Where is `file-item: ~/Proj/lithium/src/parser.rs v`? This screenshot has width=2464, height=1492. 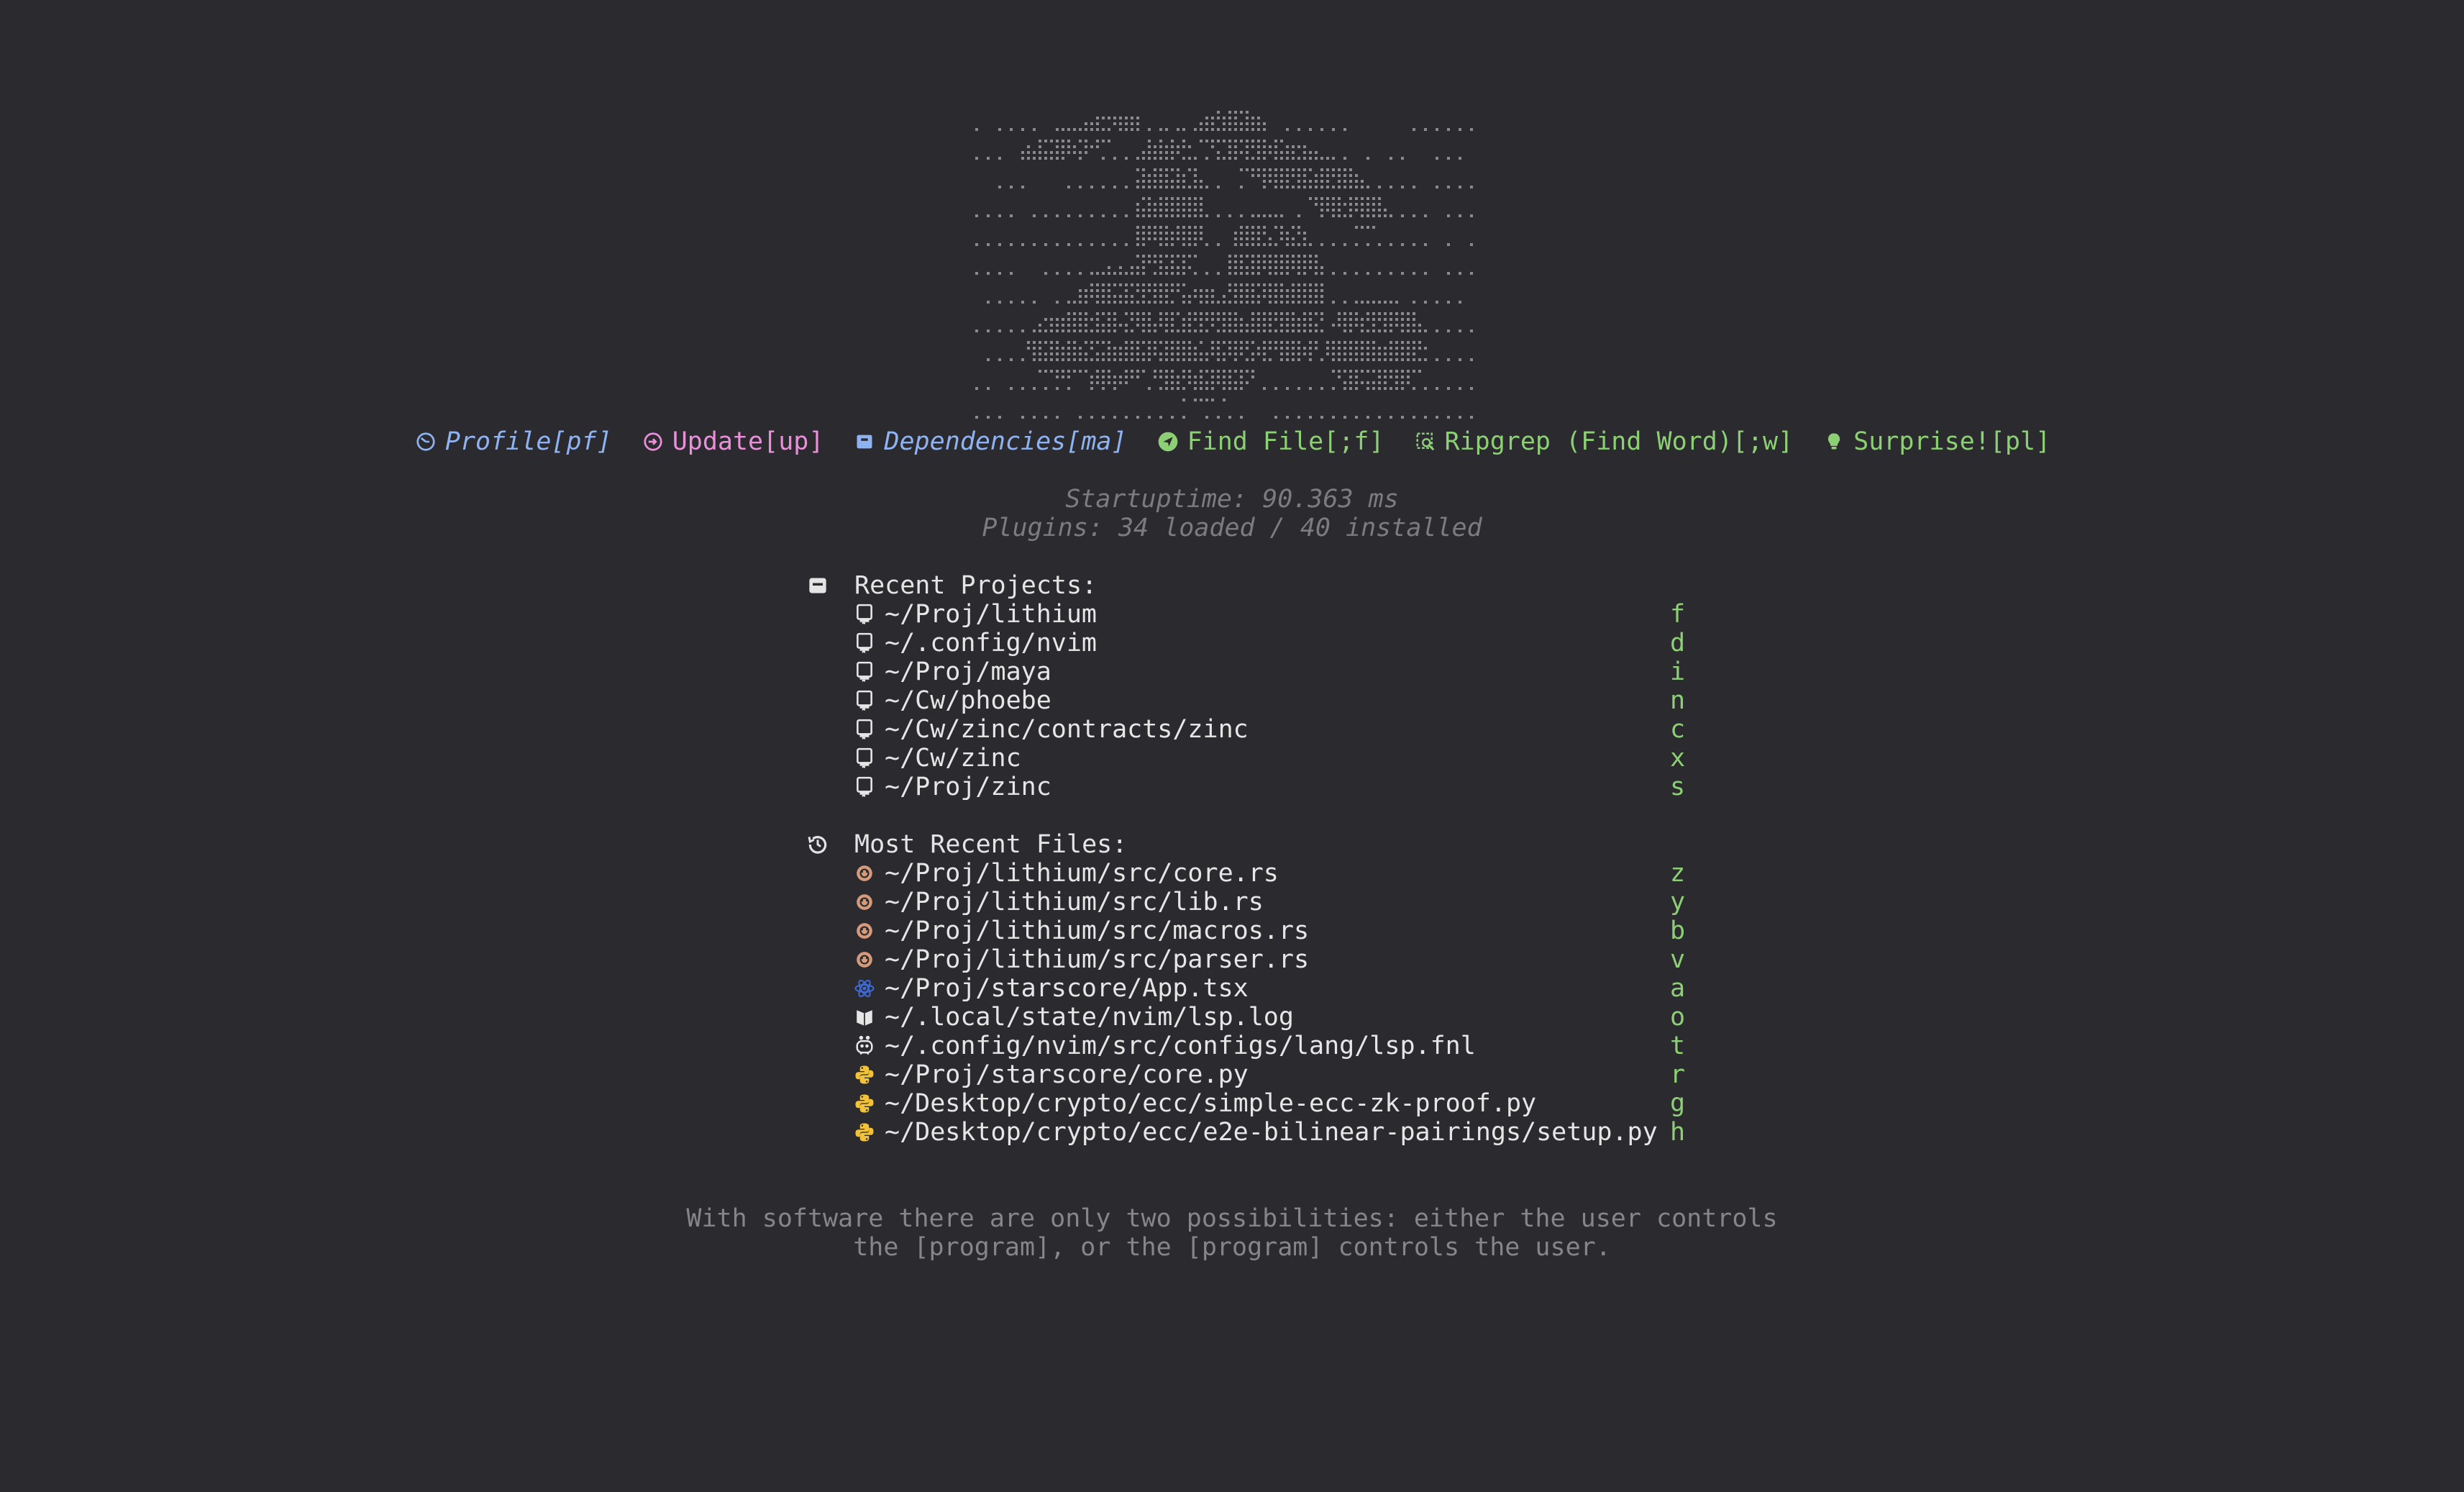
file-item: ~/Proj/lithium/src/parser.rs v is located at coordinates (1251, 959).